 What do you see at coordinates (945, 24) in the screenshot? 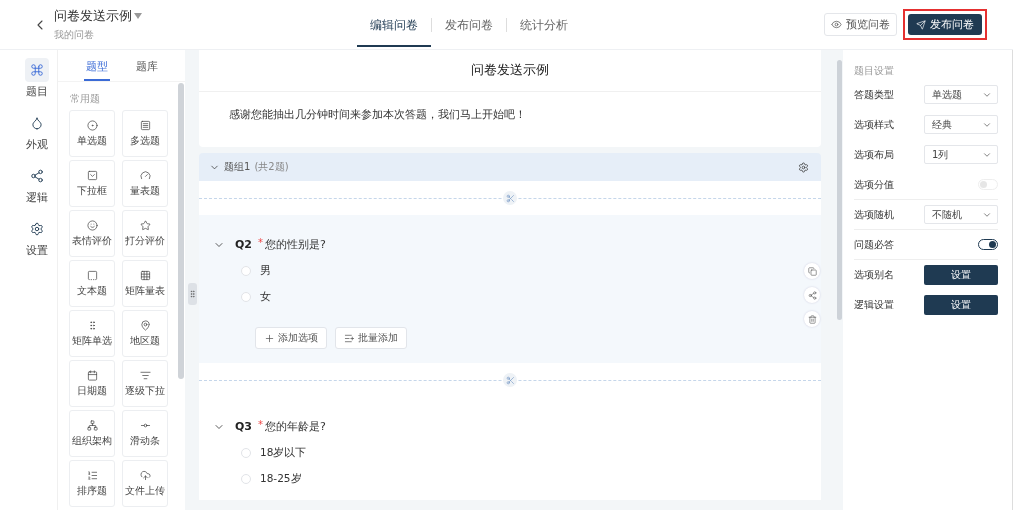
I see `publish-button: 发布问卷` at bounding box center [945, 24].